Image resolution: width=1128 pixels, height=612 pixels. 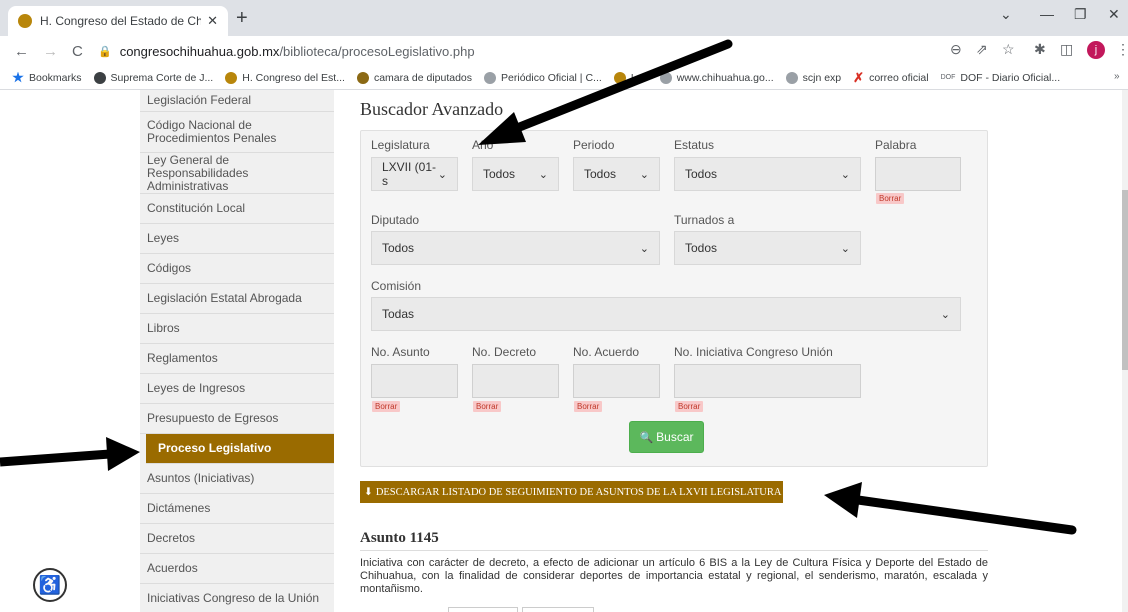 I want to click on x-icon: ✗, so click(x=859, y=77).